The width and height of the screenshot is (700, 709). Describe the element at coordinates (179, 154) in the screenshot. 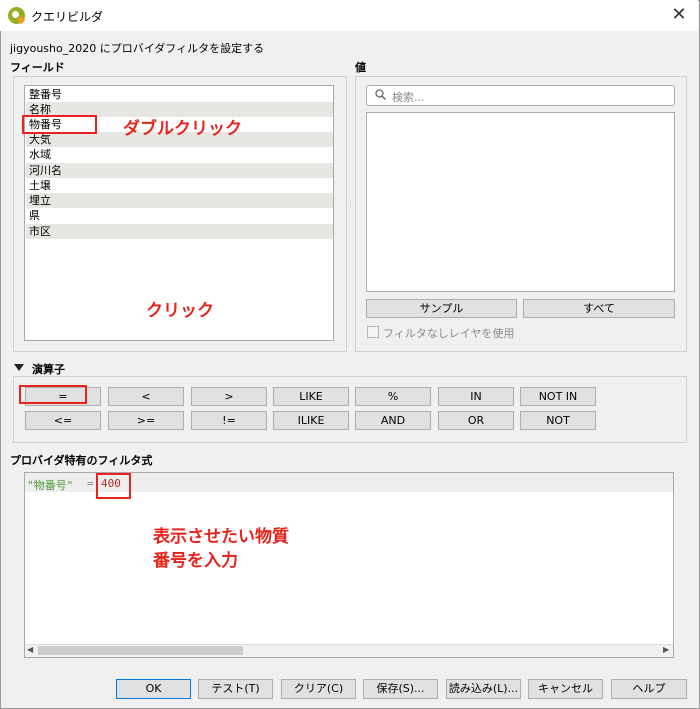

I see `field-item: 水域` at that location.